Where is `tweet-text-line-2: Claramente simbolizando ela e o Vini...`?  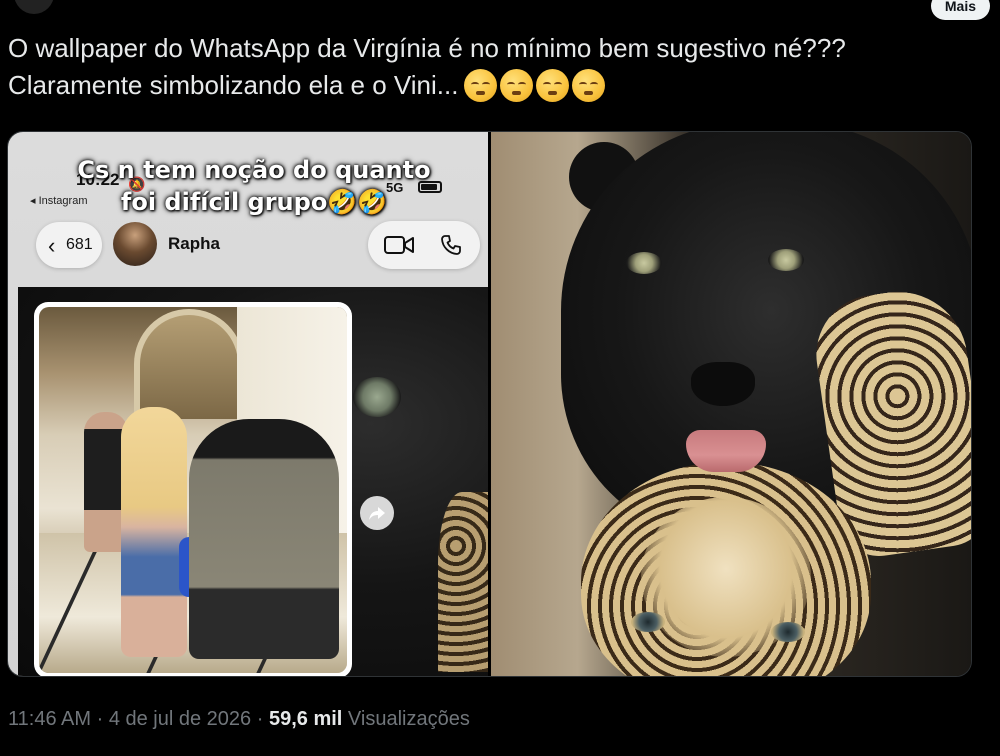 tweet-text-line-2: Claramente simbolizando ela e o Vini... is located at coordinates (498, 86).